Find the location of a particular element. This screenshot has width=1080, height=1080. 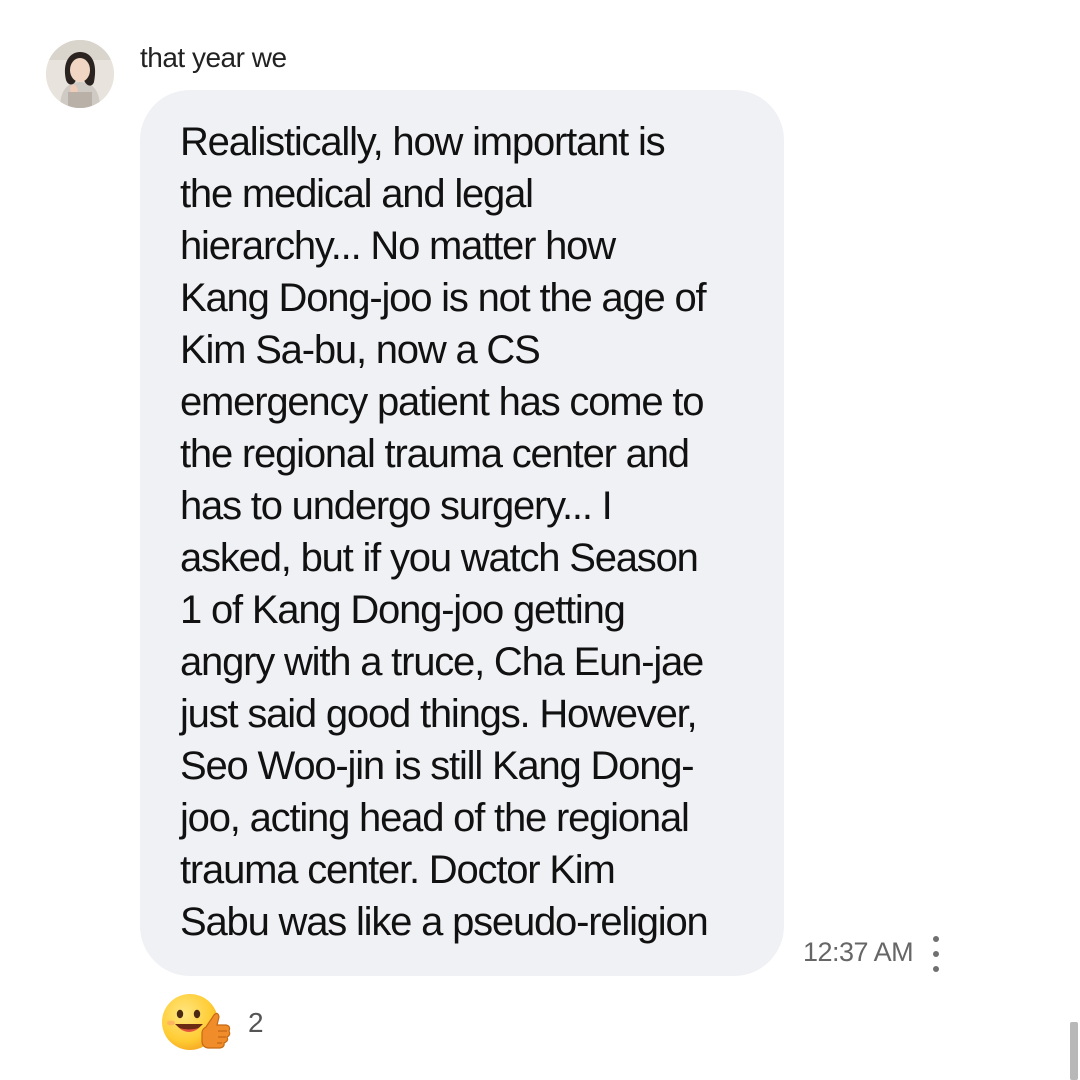

message-line: has to undergo surgery... I is located at coordinates (396, 506).